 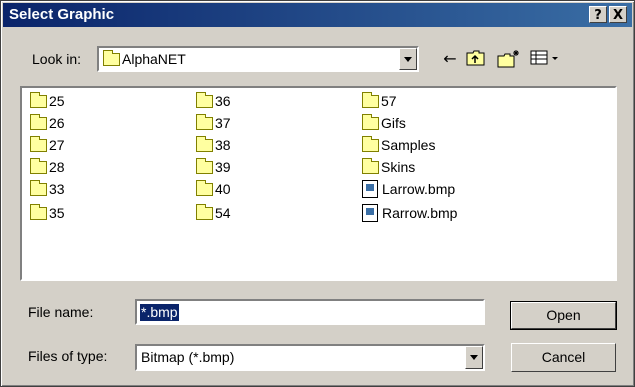 What do you see at coordinates (389, 101) in the screenshot?
I see `item-label: 57` at bounding box center [389, 101].